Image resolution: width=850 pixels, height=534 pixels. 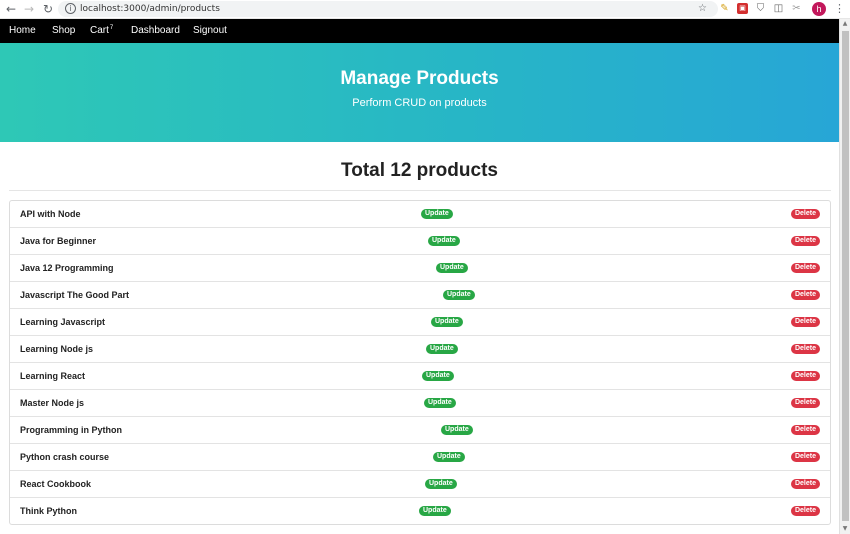 I want to click on product-row: Learning Javascript Update Delete, so click(x=420, y=322).